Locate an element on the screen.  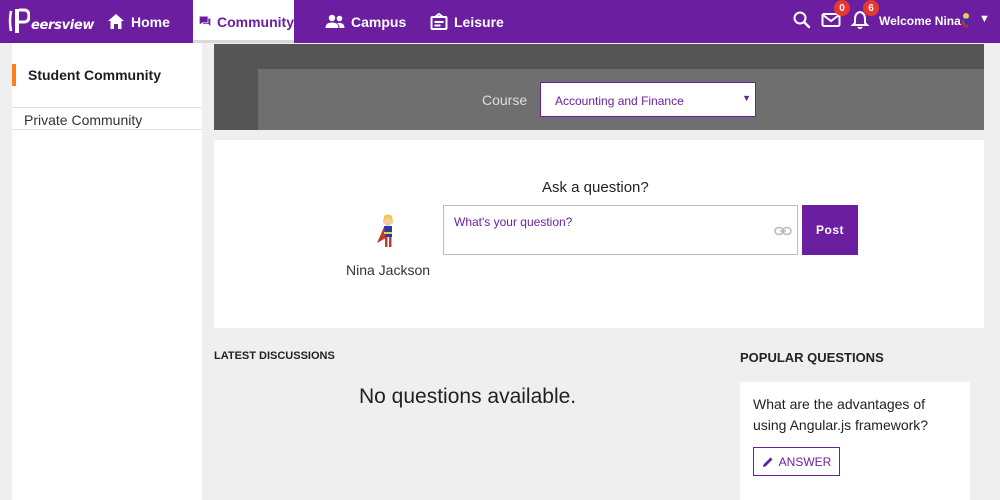
sidebar-item-student-community: Student Community is located at coordinates (107, 86).